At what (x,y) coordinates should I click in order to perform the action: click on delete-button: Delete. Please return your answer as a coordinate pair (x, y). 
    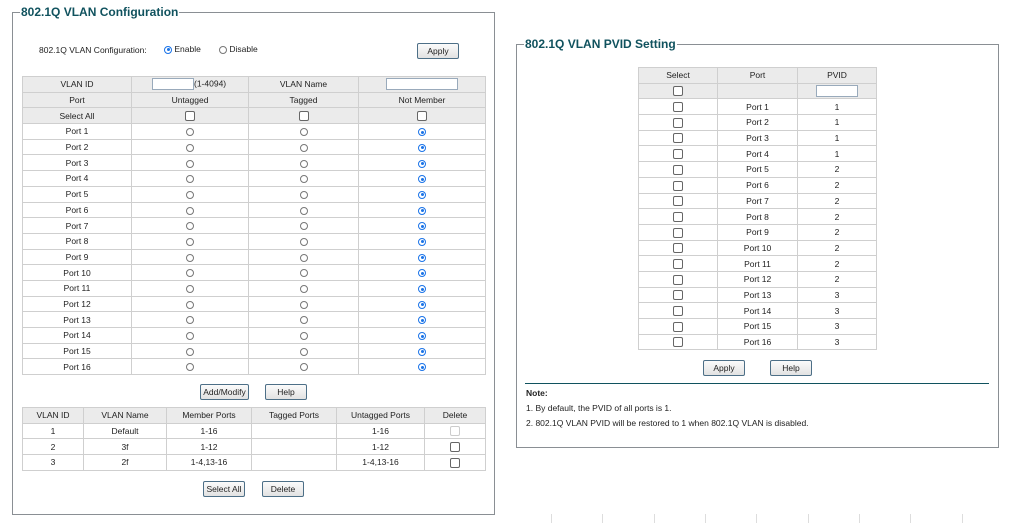
    Looking at the image, I should click on (283, 489).